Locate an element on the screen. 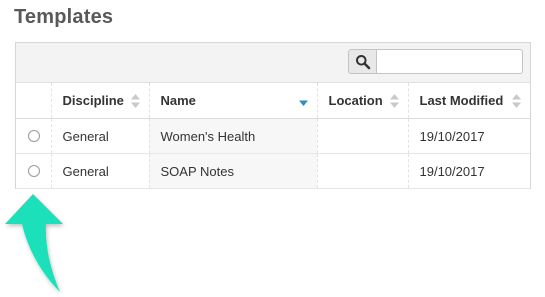 The image size is (545, 297). search-button is located at coordinates (362, 61).